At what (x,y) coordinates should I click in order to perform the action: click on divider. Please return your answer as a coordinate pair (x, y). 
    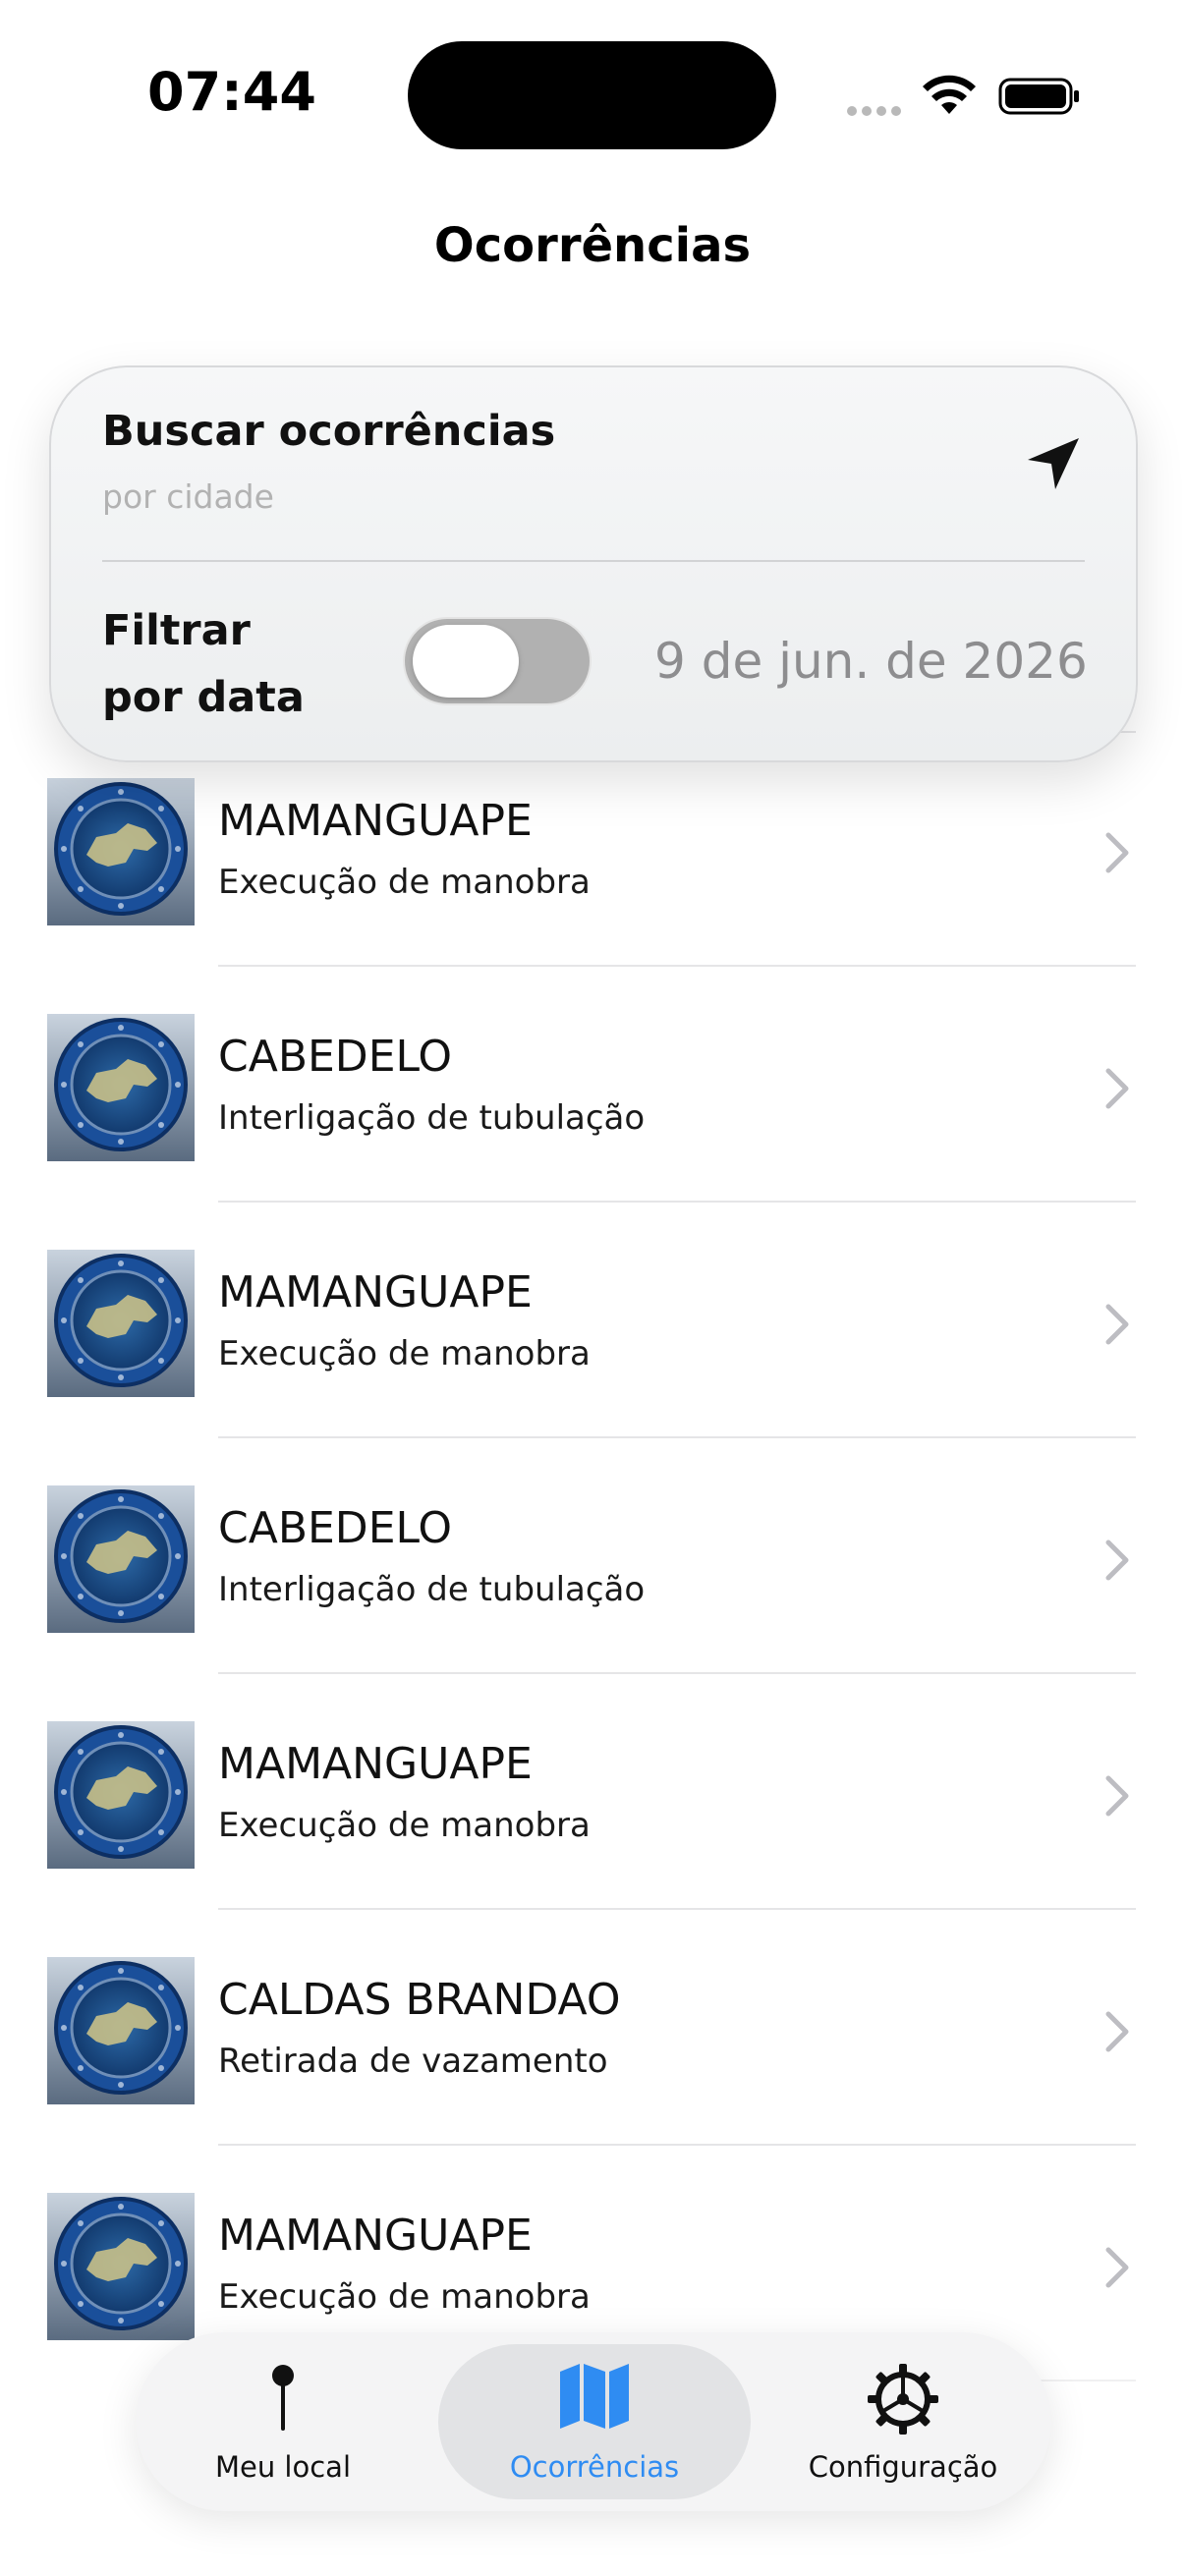
    Looking at the image, I should click on (594, 561).